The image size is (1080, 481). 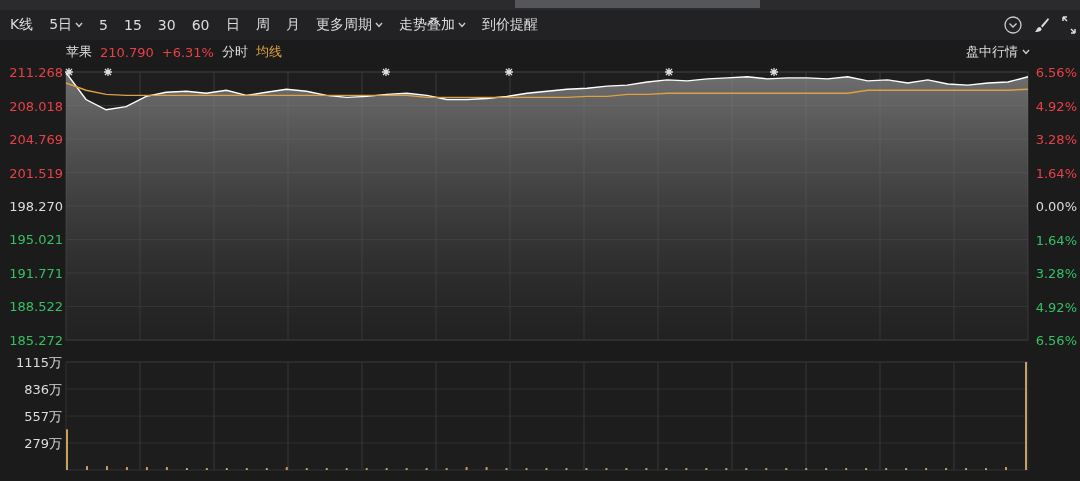 I want to click on period-tab: 5, so click(x=104, y=25).